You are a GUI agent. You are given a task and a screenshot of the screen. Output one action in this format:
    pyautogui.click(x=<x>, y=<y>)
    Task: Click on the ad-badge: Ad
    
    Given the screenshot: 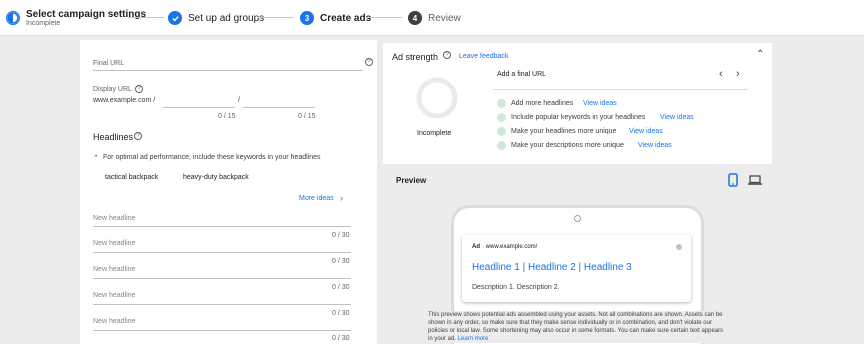 What is the action you would take?
    pyautogui.click(x=476, y=247)
    